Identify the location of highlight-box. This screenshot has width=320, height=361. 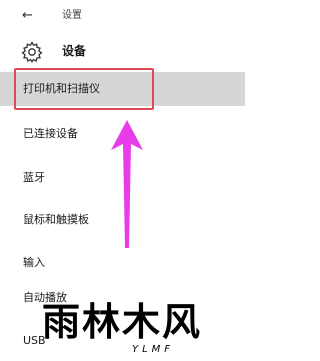
(84, 89).